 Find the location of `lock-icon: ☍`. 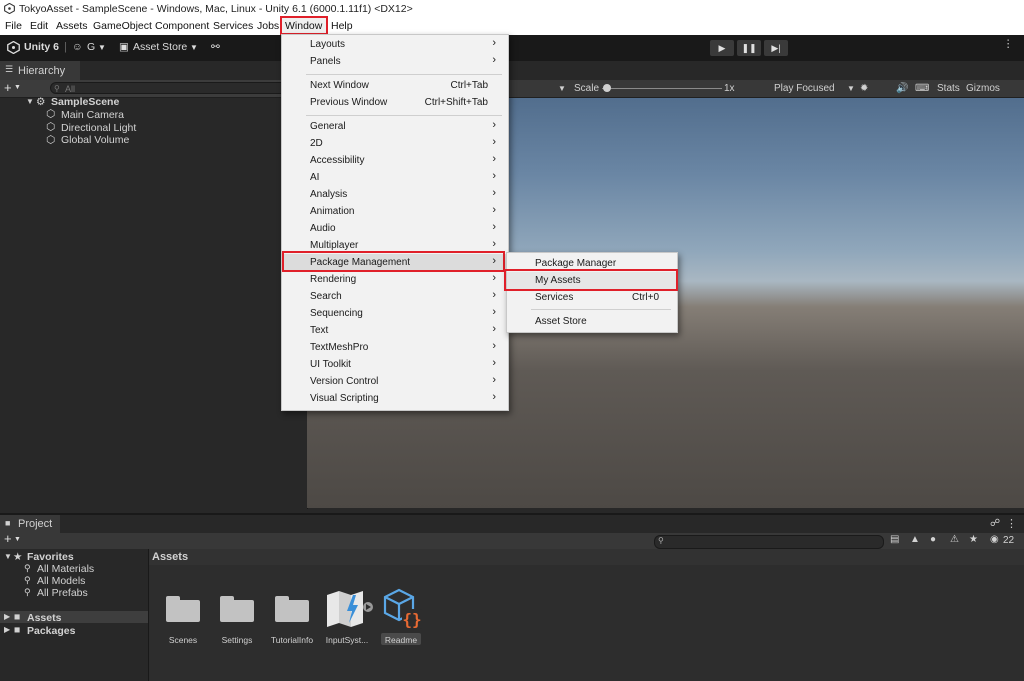

lock-icon: ☍ is located at coordinates (995, 523).